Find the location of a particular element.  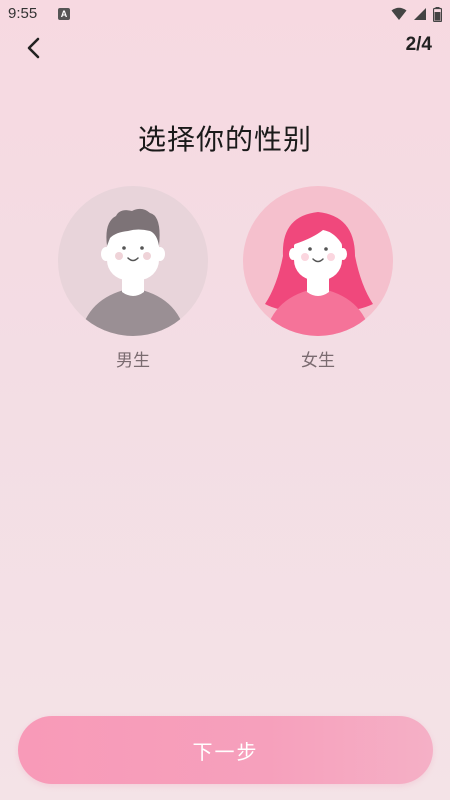

gender-option-male: 男生 is located at coordinates (133, 278).